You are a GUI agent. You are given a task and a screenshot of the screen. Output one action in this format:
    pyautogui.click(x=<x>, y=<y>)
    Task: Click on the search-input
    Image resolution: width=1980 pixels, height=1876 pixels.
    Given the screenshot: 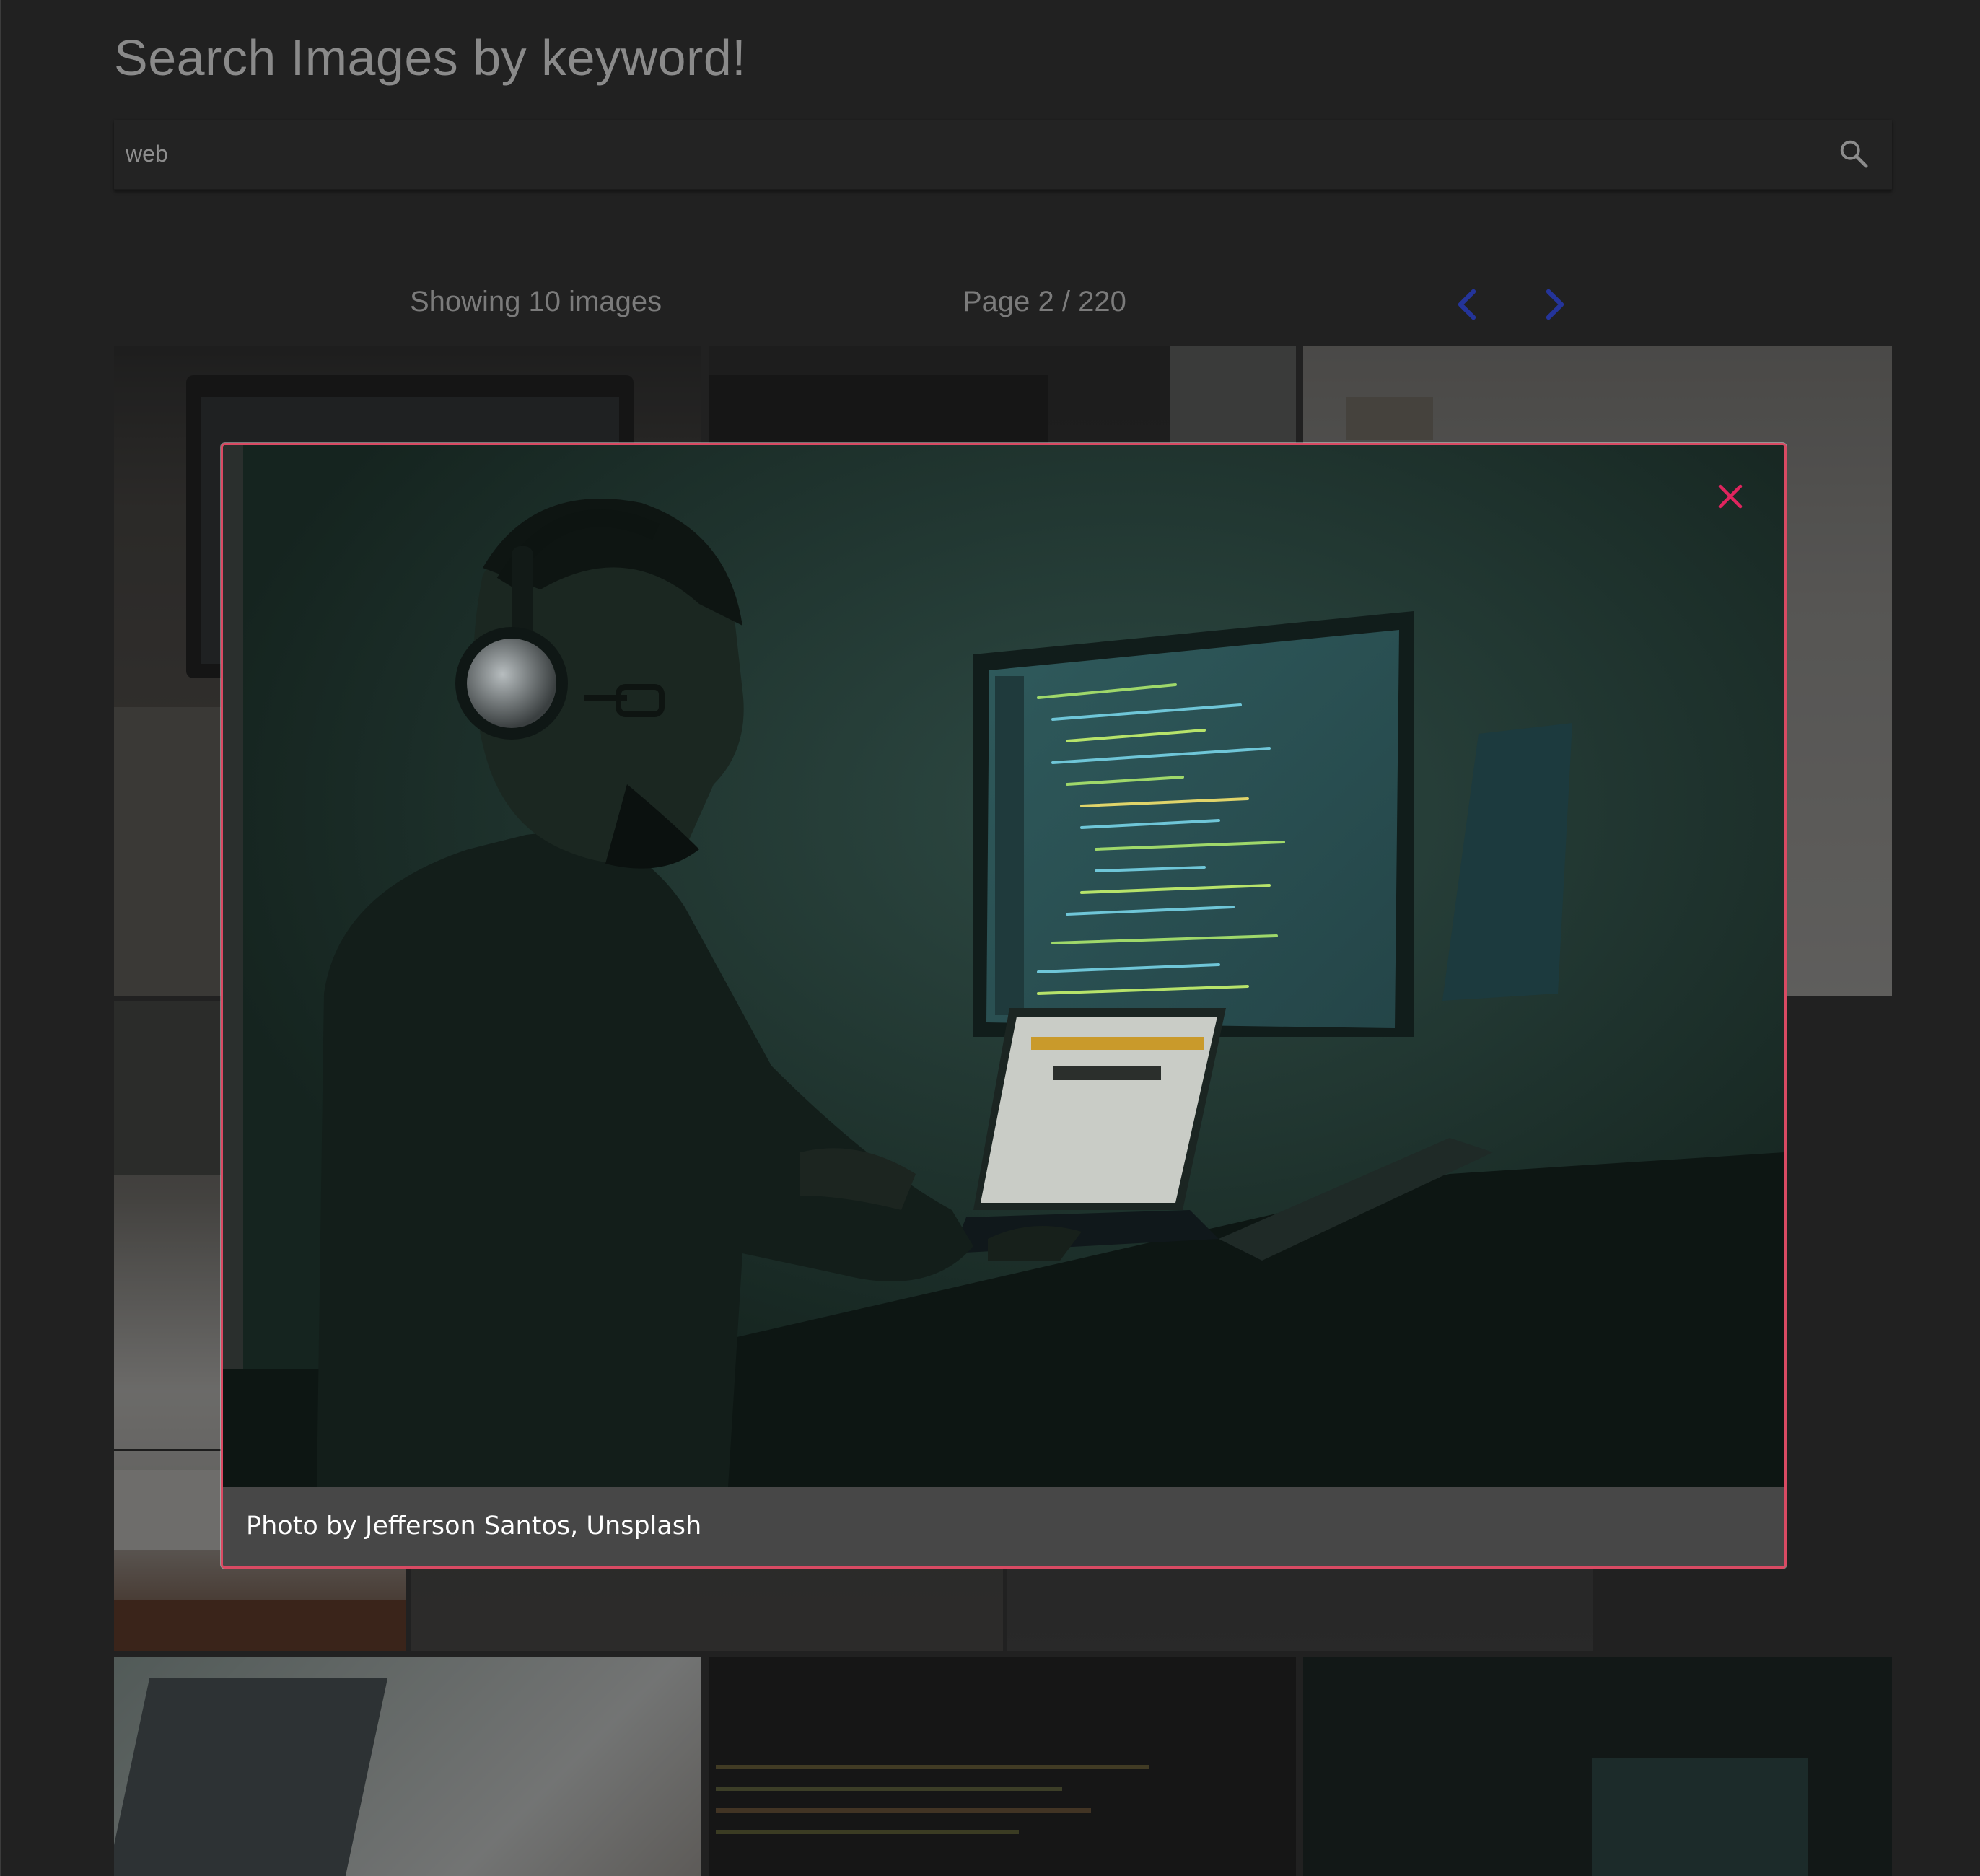 What is the action you would take?
    pyautogui.click(x=956, y=153)
    